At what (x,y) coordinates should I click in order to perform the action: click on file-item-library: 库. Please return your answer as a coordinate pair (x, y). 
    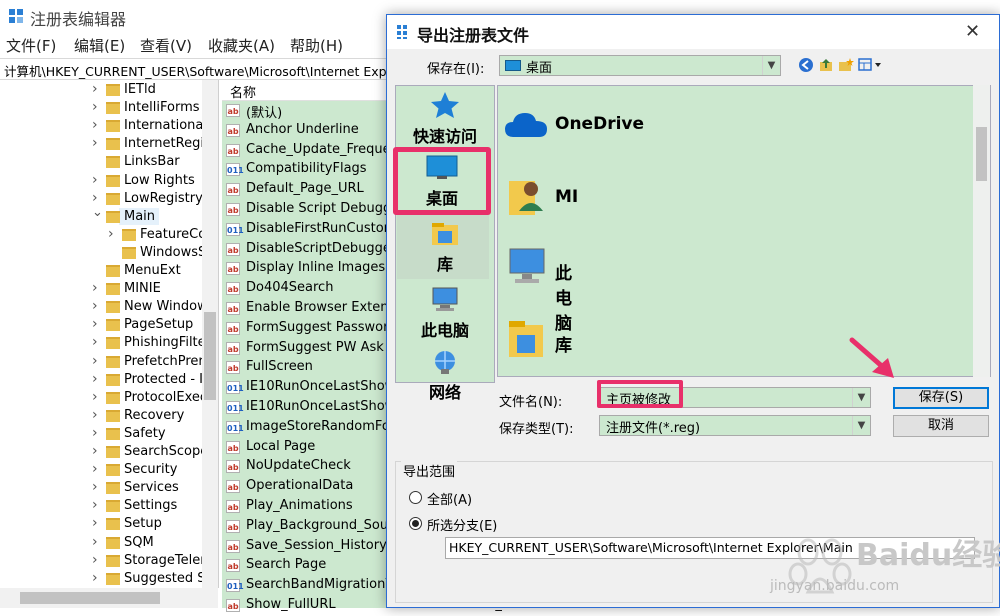
    Looking at the image, I should click on (539, 339).